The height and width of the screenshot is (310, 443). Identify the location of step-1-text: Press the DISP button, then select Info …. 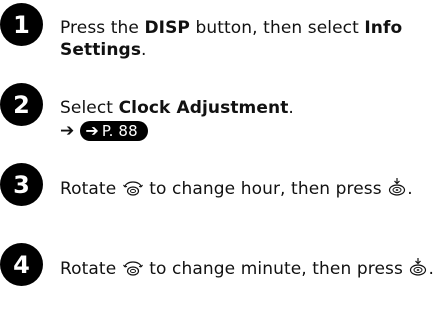
(231, 39).